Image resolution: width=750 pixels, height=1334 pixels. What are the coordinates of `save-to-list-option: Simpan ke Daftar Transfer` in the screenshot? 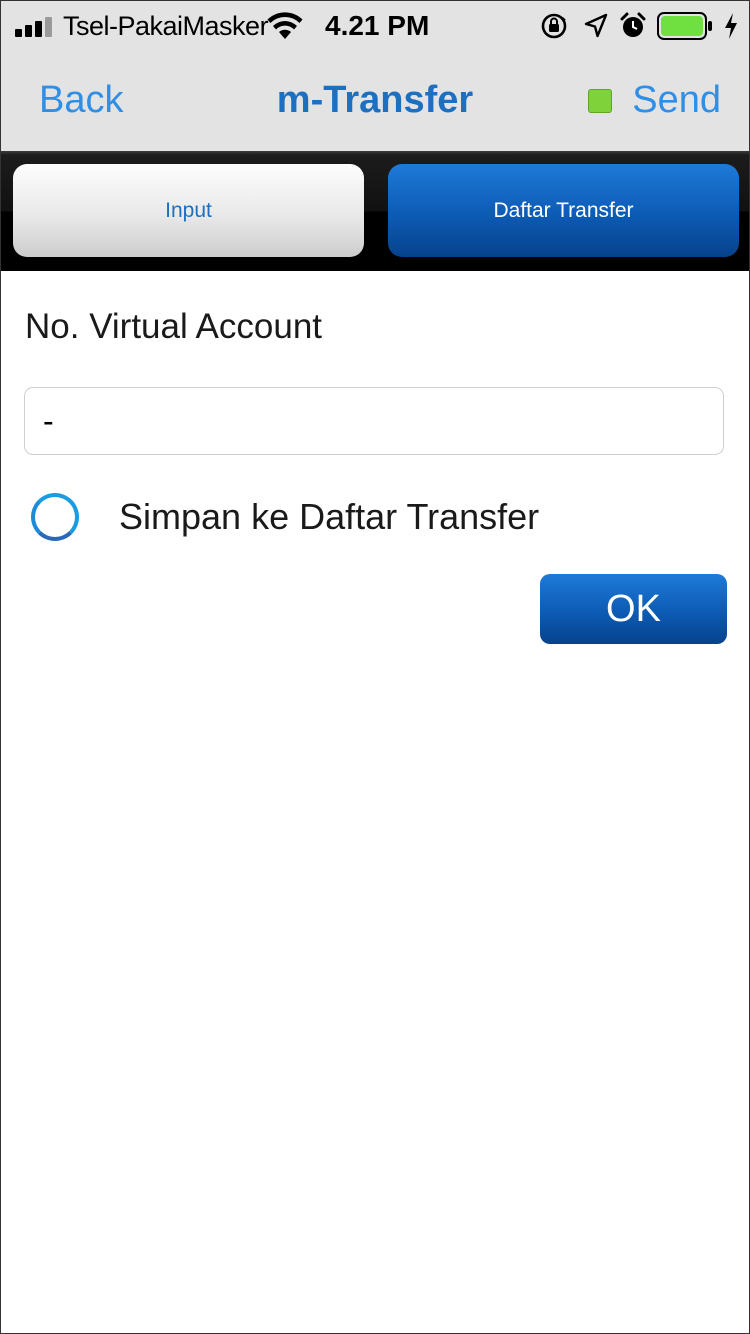 It's located at (285, 517).